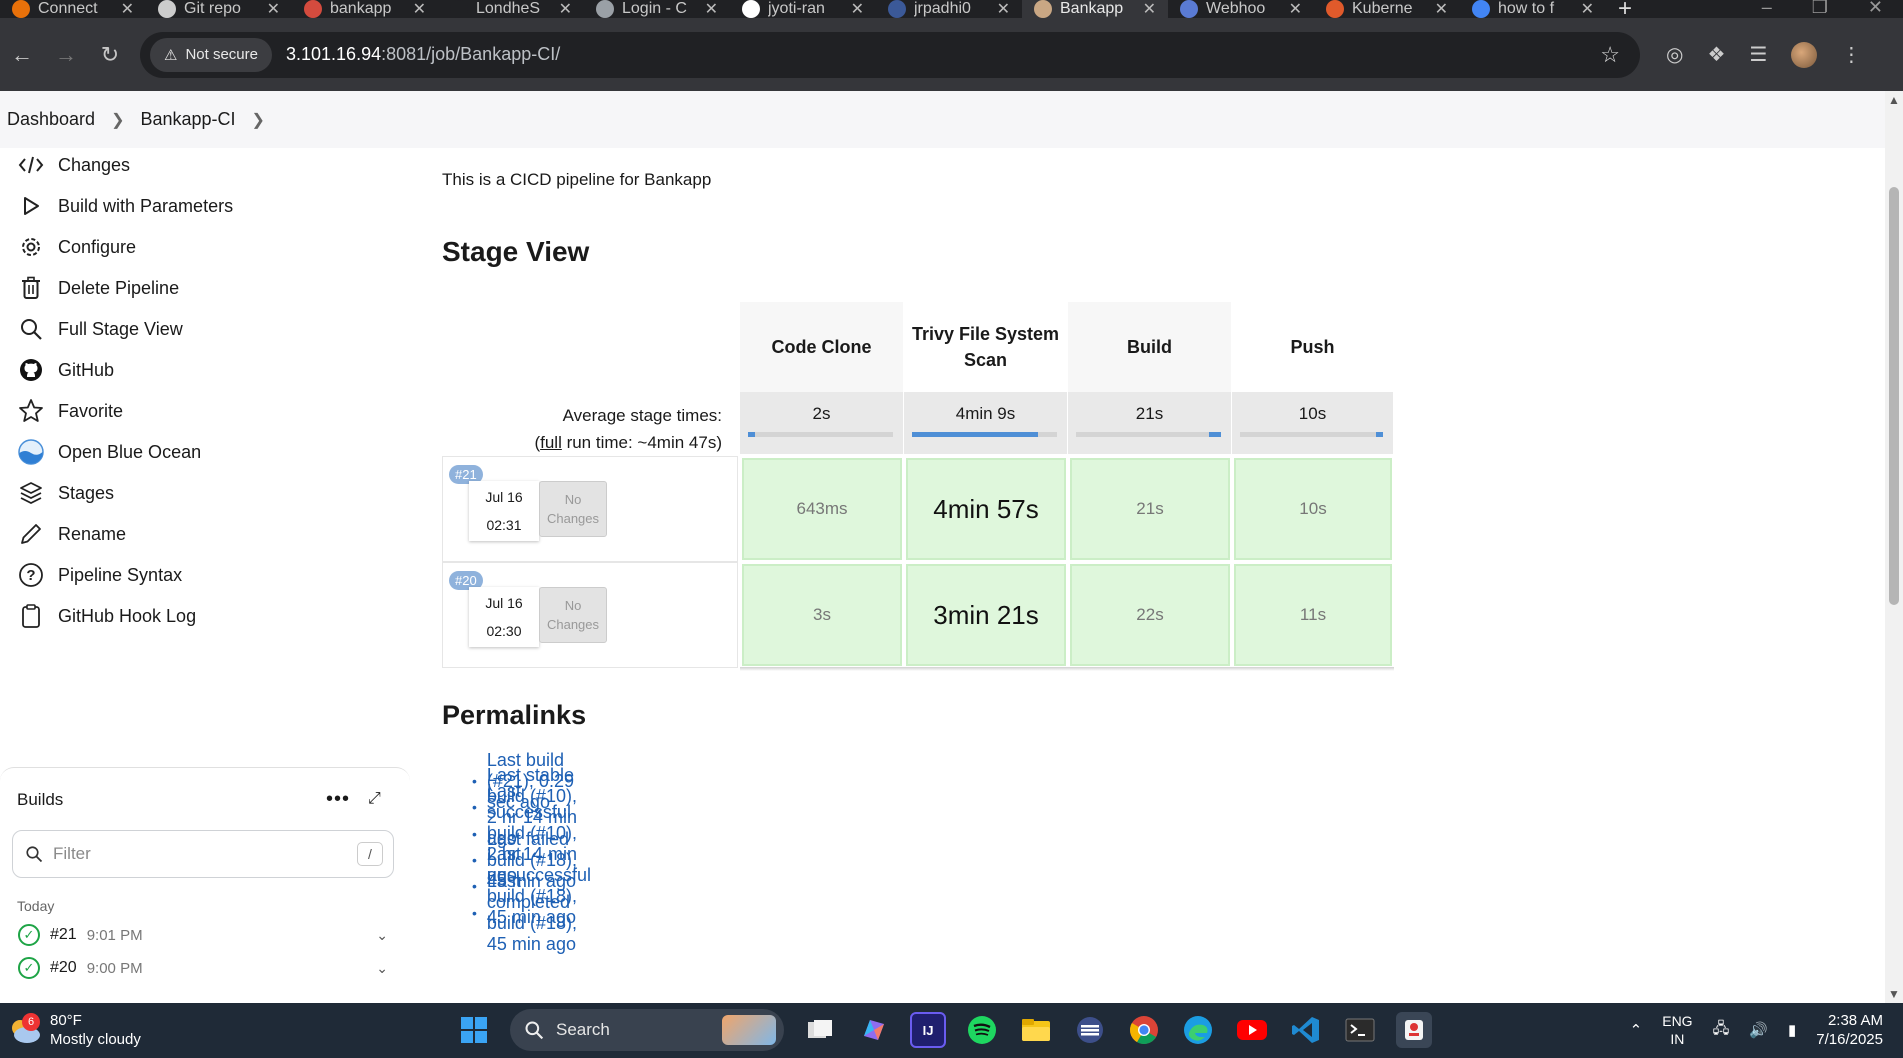 This screenshot has height=1058, width=1903. I want to click on bookmark-star-icon: ☆, so click(1610, 55).